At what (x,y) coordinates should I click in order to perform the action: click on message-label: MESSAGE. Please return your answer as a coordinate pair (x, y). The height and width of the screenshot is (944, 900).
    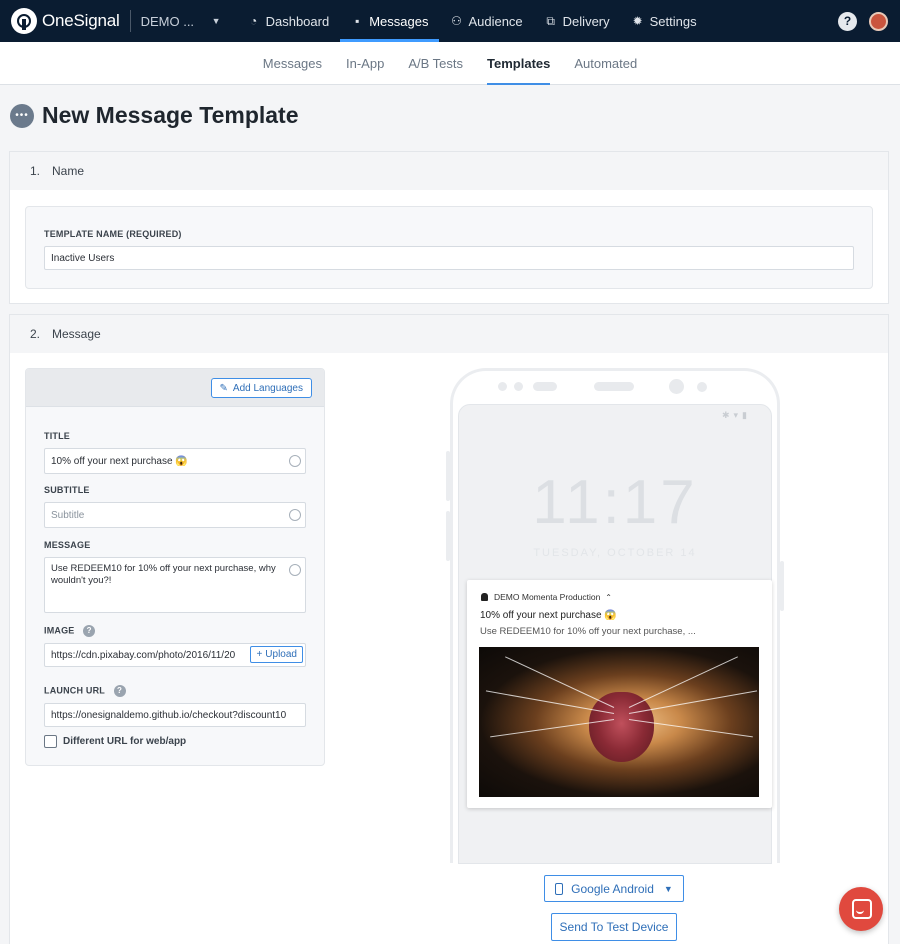
    Looking at the image, I should click on (67, 545).